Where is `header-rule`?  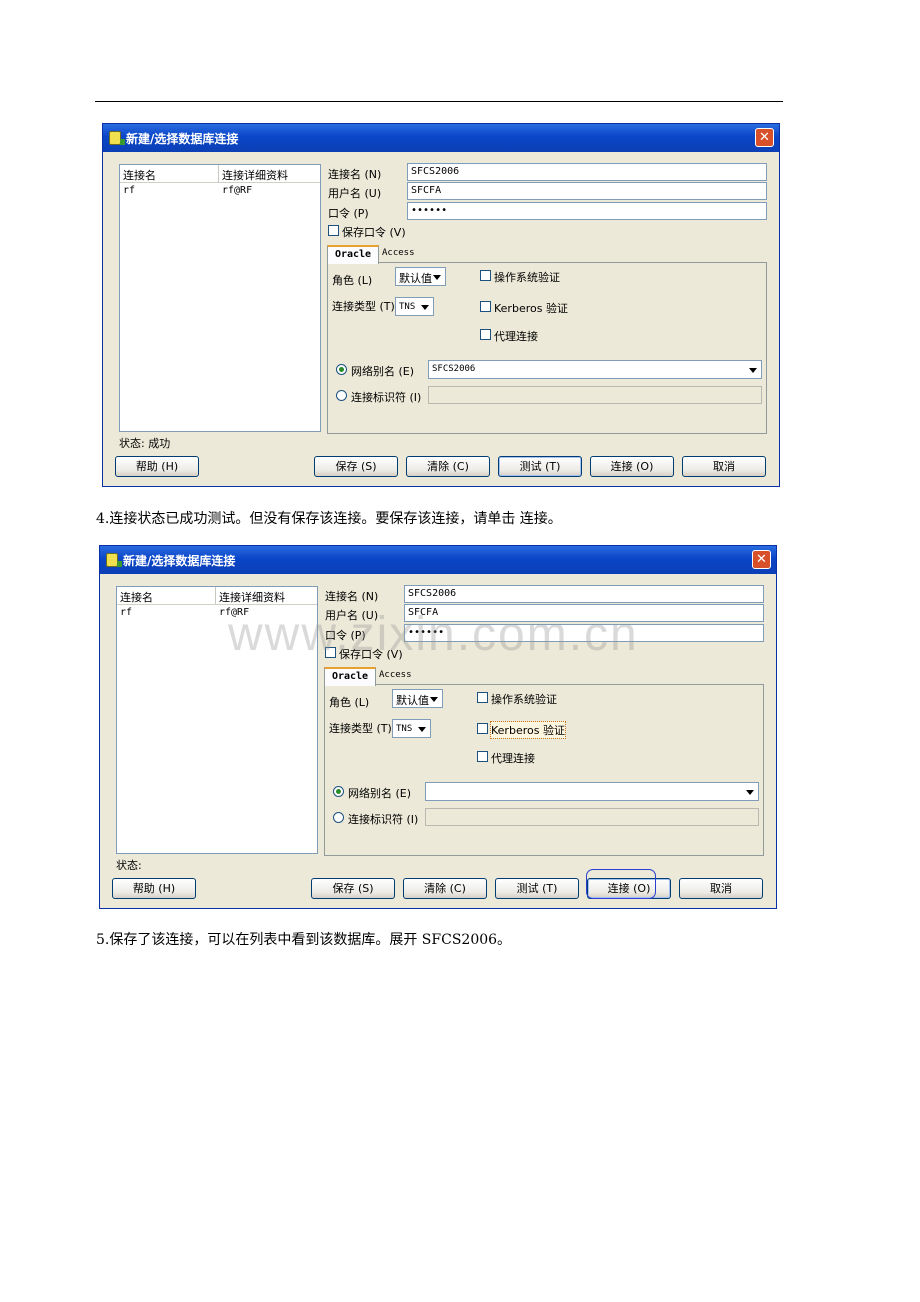 header-rule is located at coordinates (439, 101).